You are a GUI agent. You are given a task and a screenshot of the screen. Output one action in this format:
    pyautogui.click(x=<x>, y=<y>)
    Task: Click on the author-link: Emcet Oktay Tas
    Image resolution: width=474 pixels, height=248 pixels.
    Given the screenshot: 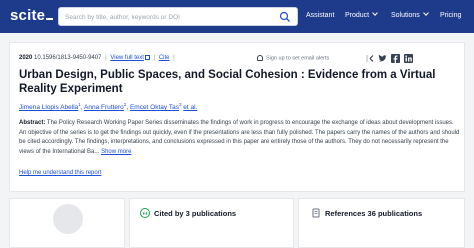 What is the action you would take?
    pyautogui.click(x=154, y=107)
    